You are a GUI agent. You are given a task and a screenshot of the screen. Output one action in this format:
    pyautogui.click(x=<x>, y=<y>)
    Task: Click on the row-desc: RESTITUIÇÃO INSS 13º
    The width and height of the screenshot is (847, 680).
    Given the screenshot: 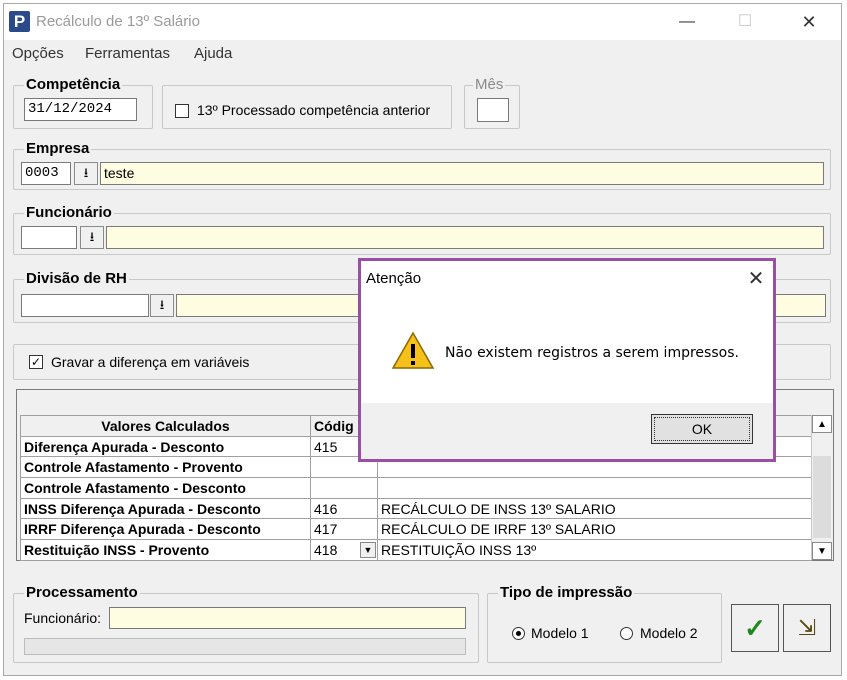 What is the action you would take?
    pyautogui.click(x=594, y=550)
    